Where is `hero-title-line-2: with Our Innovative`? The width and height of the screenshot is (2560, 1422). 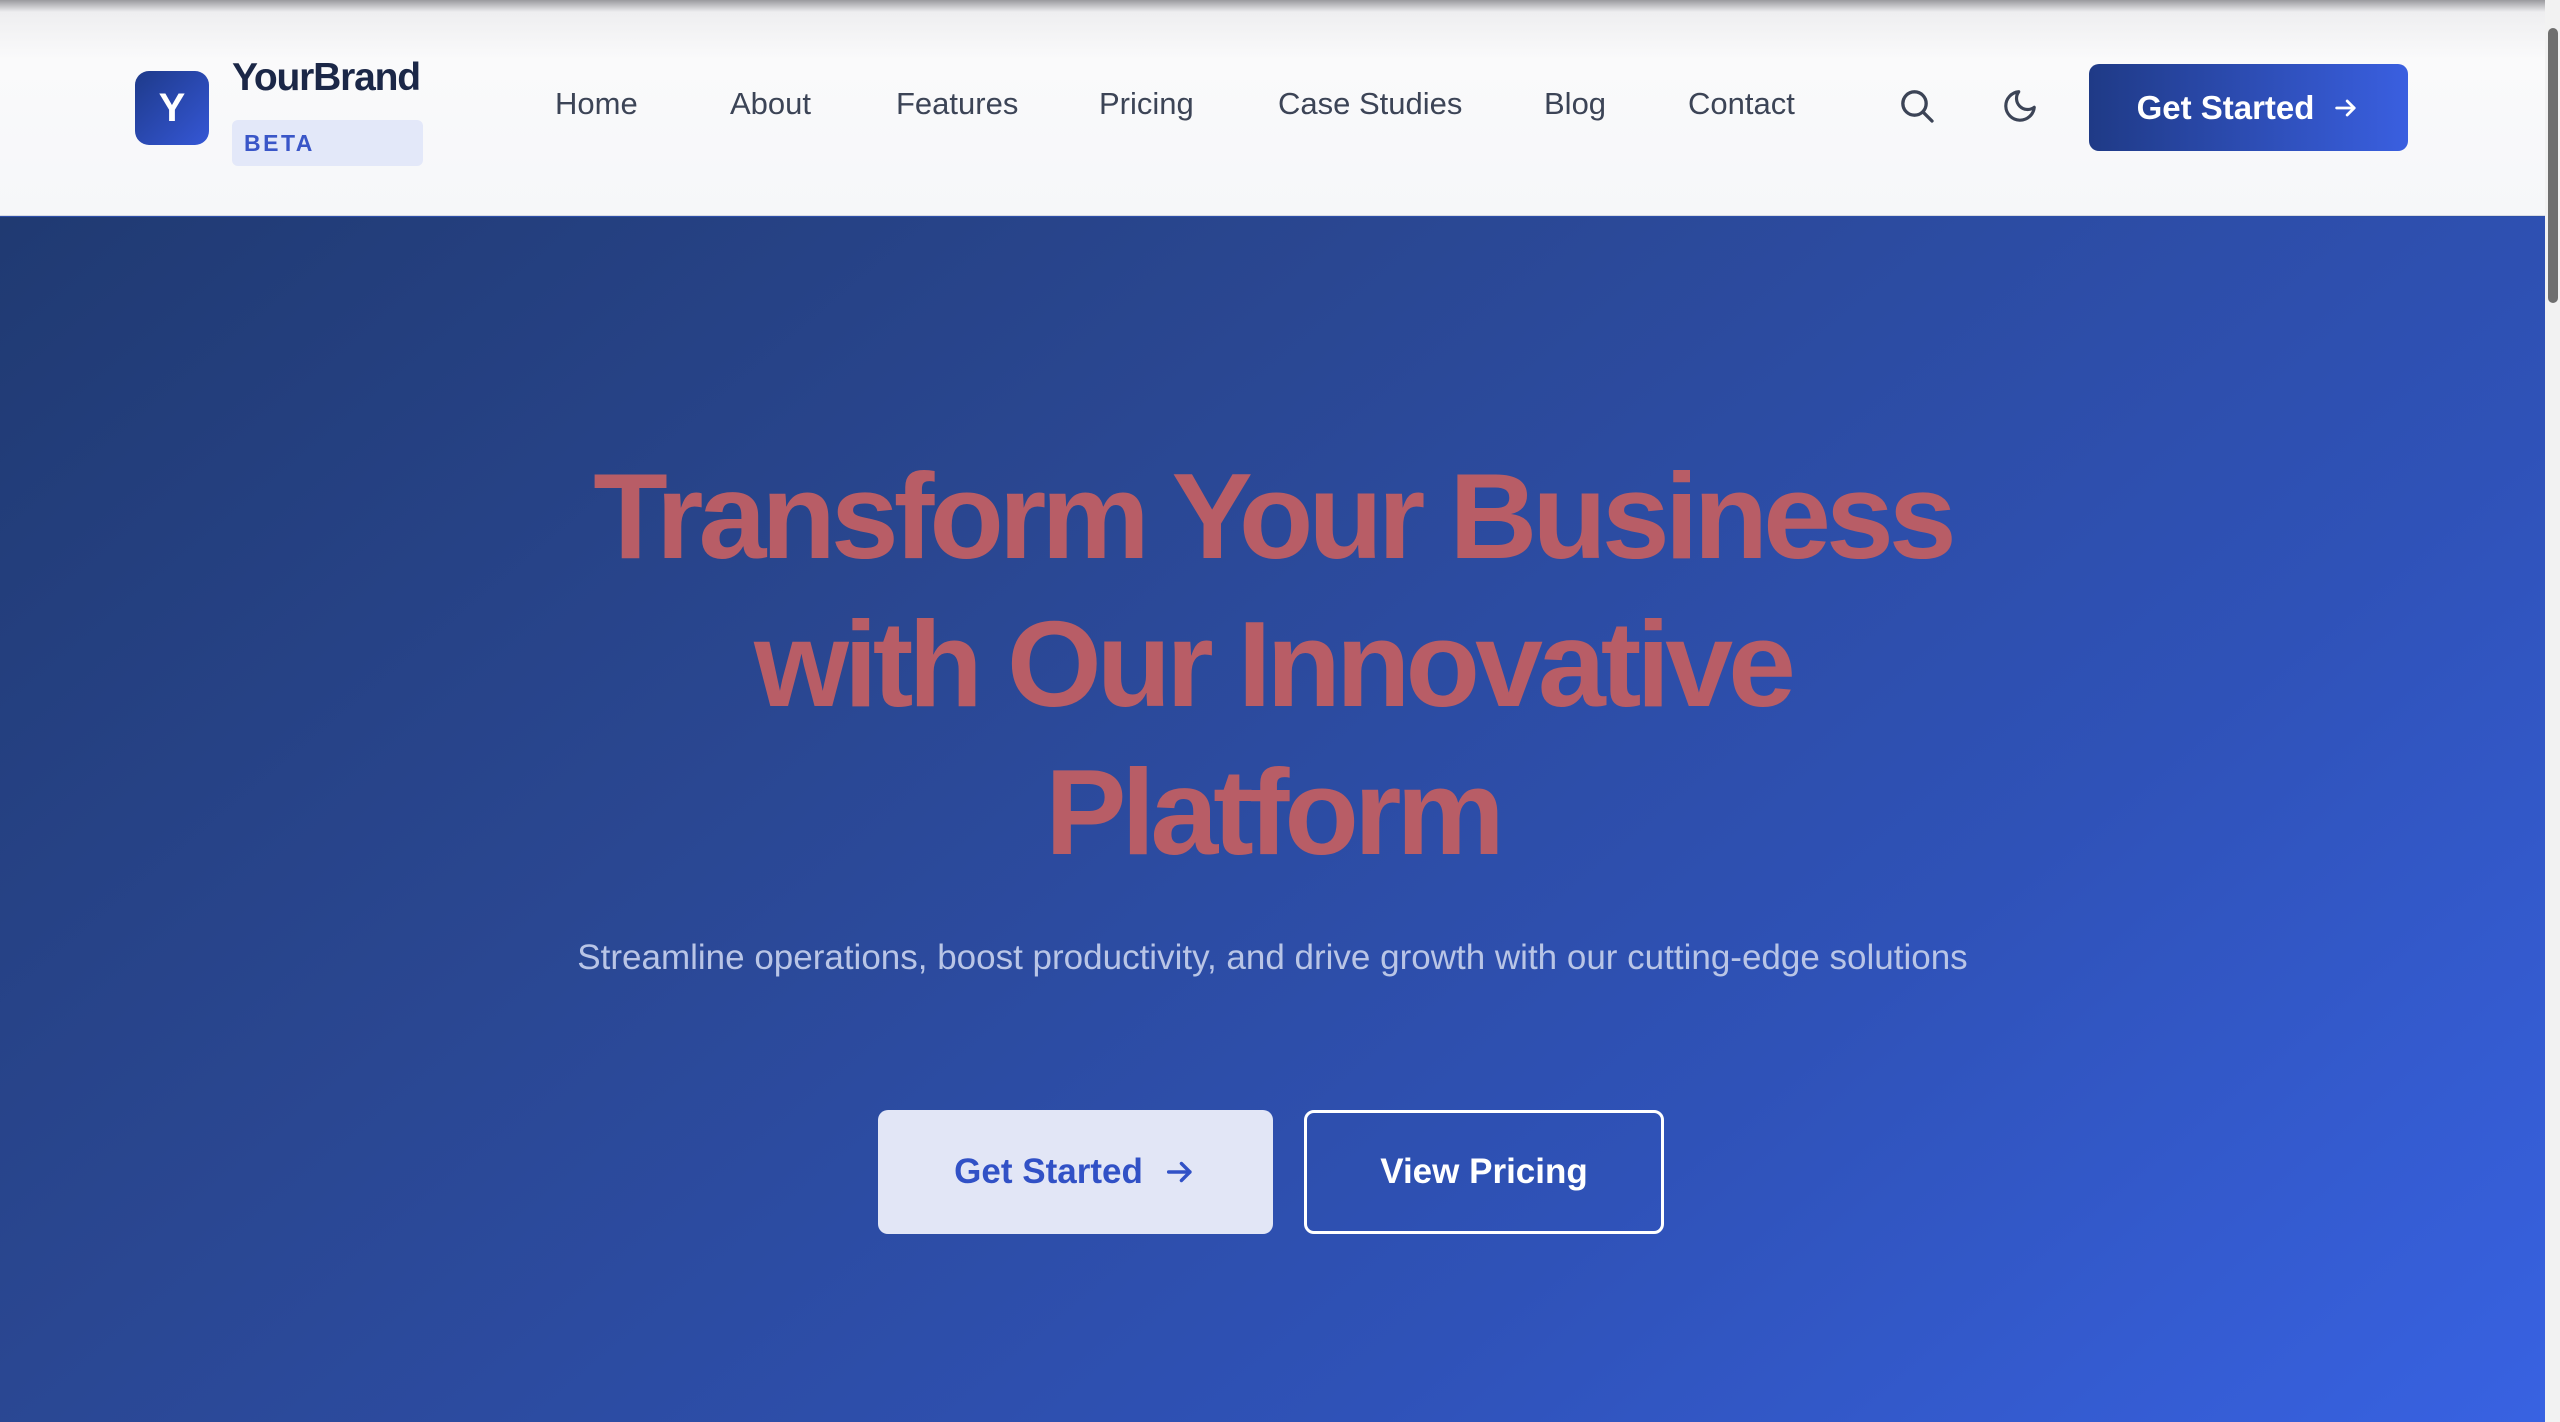
hero-title-line-2: with Our Innovative is located at coordinates (1274, 664).